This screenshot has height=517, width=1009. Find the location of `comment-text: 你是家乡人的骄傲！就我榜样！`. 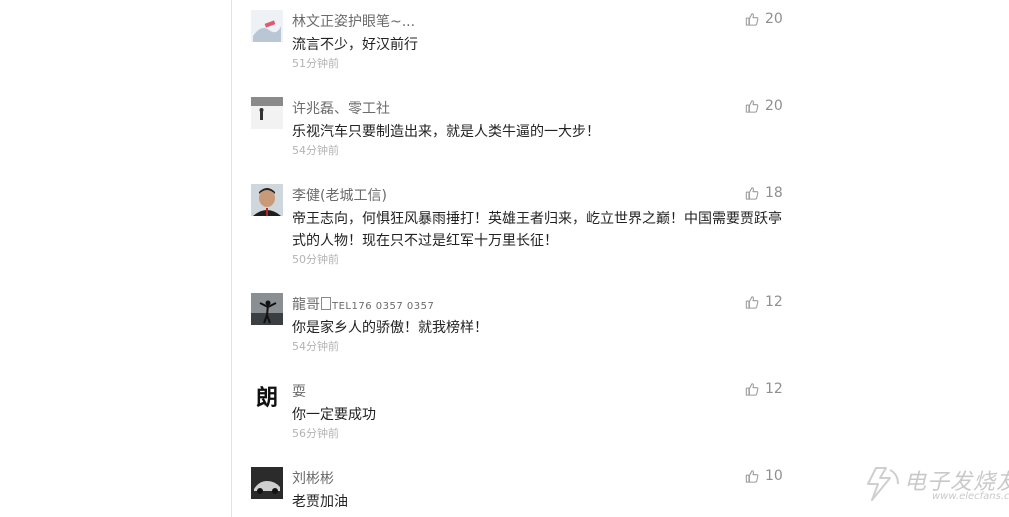

comment-text: 你是家乡人的骄傲！就我榜样！ is located at coordinates (390, 328).